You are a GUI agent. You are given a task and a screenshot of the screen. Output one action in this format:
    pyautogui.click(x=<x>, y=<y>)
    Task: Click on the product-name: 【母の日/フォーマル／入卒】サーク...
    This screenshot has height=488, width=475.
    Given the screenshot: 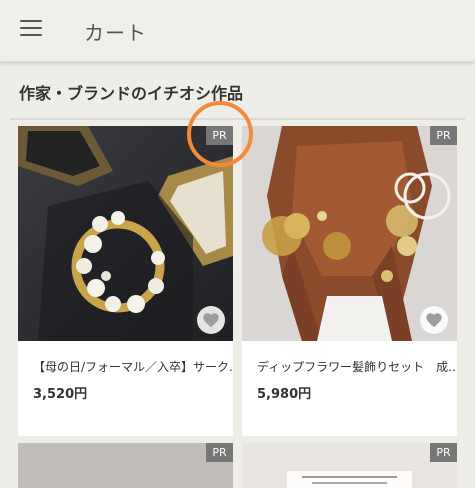 What is the action you would take?
    pyautogui.click(x=133, y=366)
    